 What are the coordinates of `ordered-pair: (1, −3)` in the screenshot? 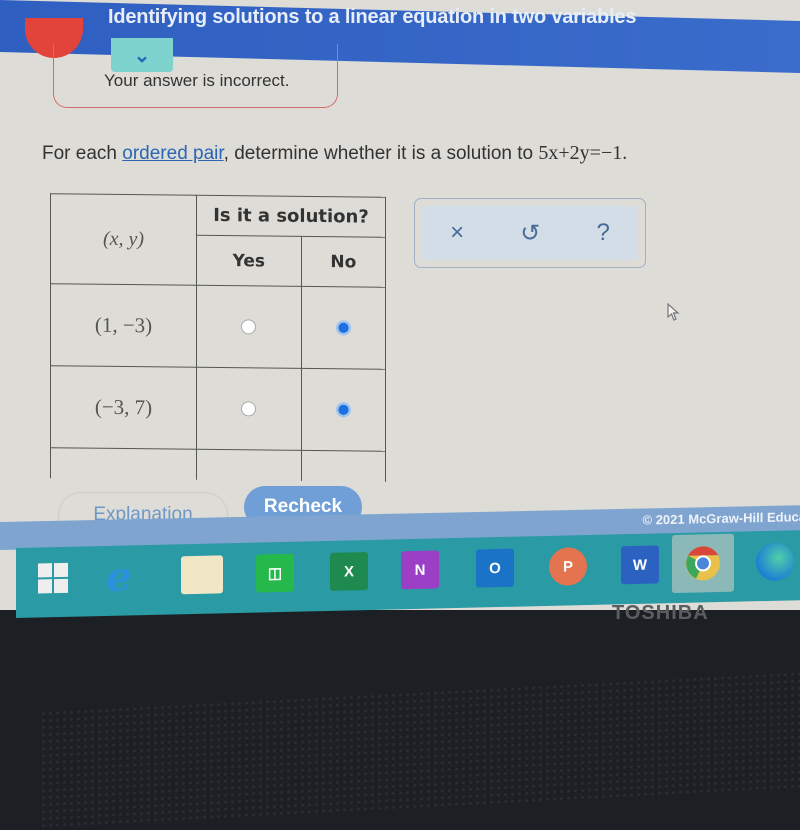 It's located at (123, 325).